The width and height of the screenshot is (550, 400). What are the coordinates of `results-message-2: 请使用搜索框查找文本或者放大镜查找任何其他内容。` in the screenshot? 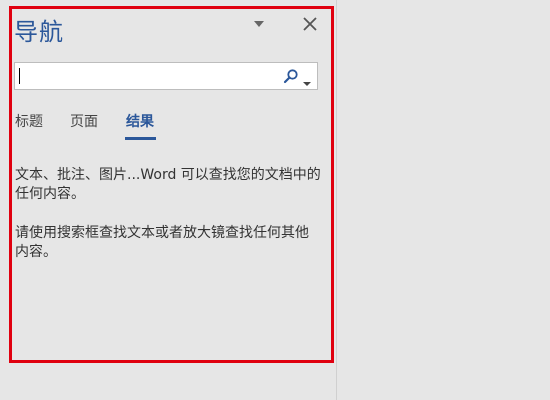 It's located at (162, 242).